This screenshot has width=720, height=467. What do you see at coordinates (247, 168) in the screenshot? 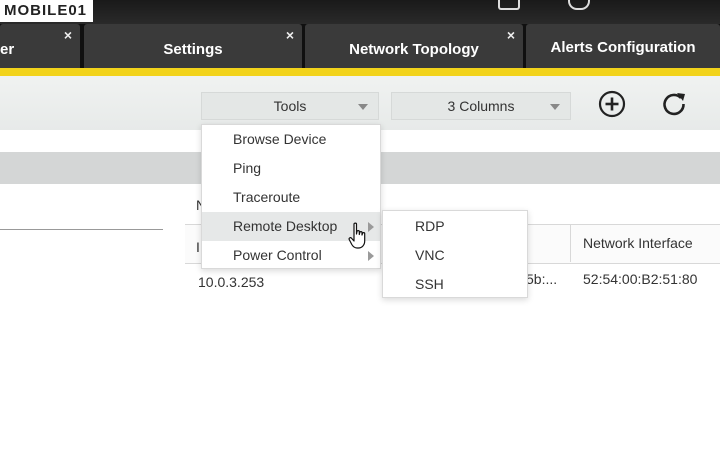
I see `menu-item-label: Ping` at bounding box center [247, 168].